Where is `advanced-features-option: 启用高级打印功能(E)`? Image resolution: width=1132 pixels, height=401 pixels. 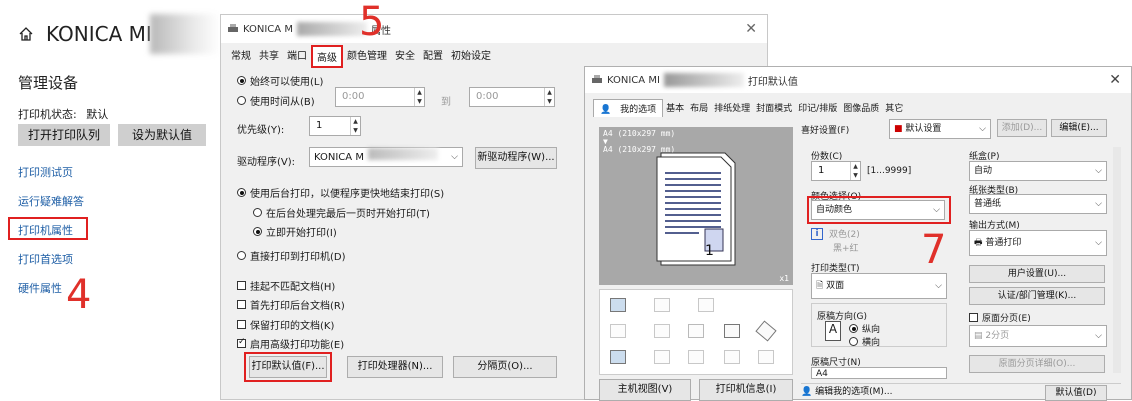
advanced-features-option: 启用高级打印功能(E) is located at coordinates (290, 343).